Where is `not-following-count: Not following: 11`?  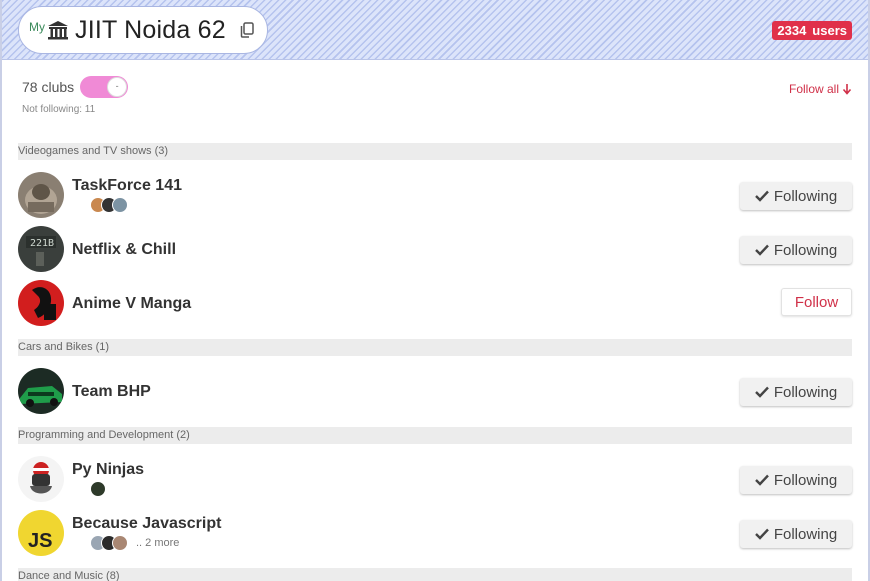
not-following-count: Not following: 11 is located at coordinates (59, 109).